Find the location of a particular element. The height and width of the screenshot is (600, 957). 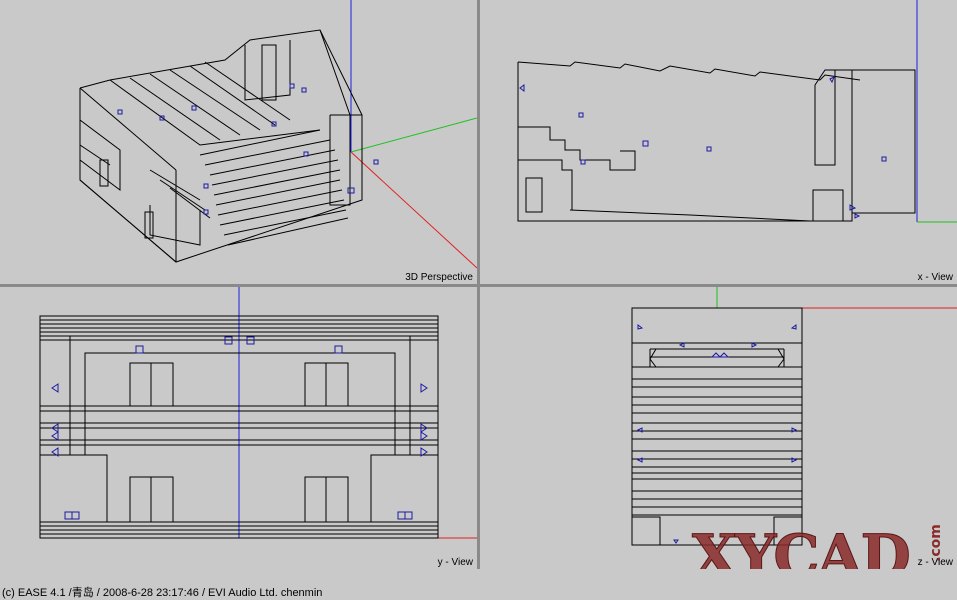

section-wireframe is located at coordinates (716, 141).